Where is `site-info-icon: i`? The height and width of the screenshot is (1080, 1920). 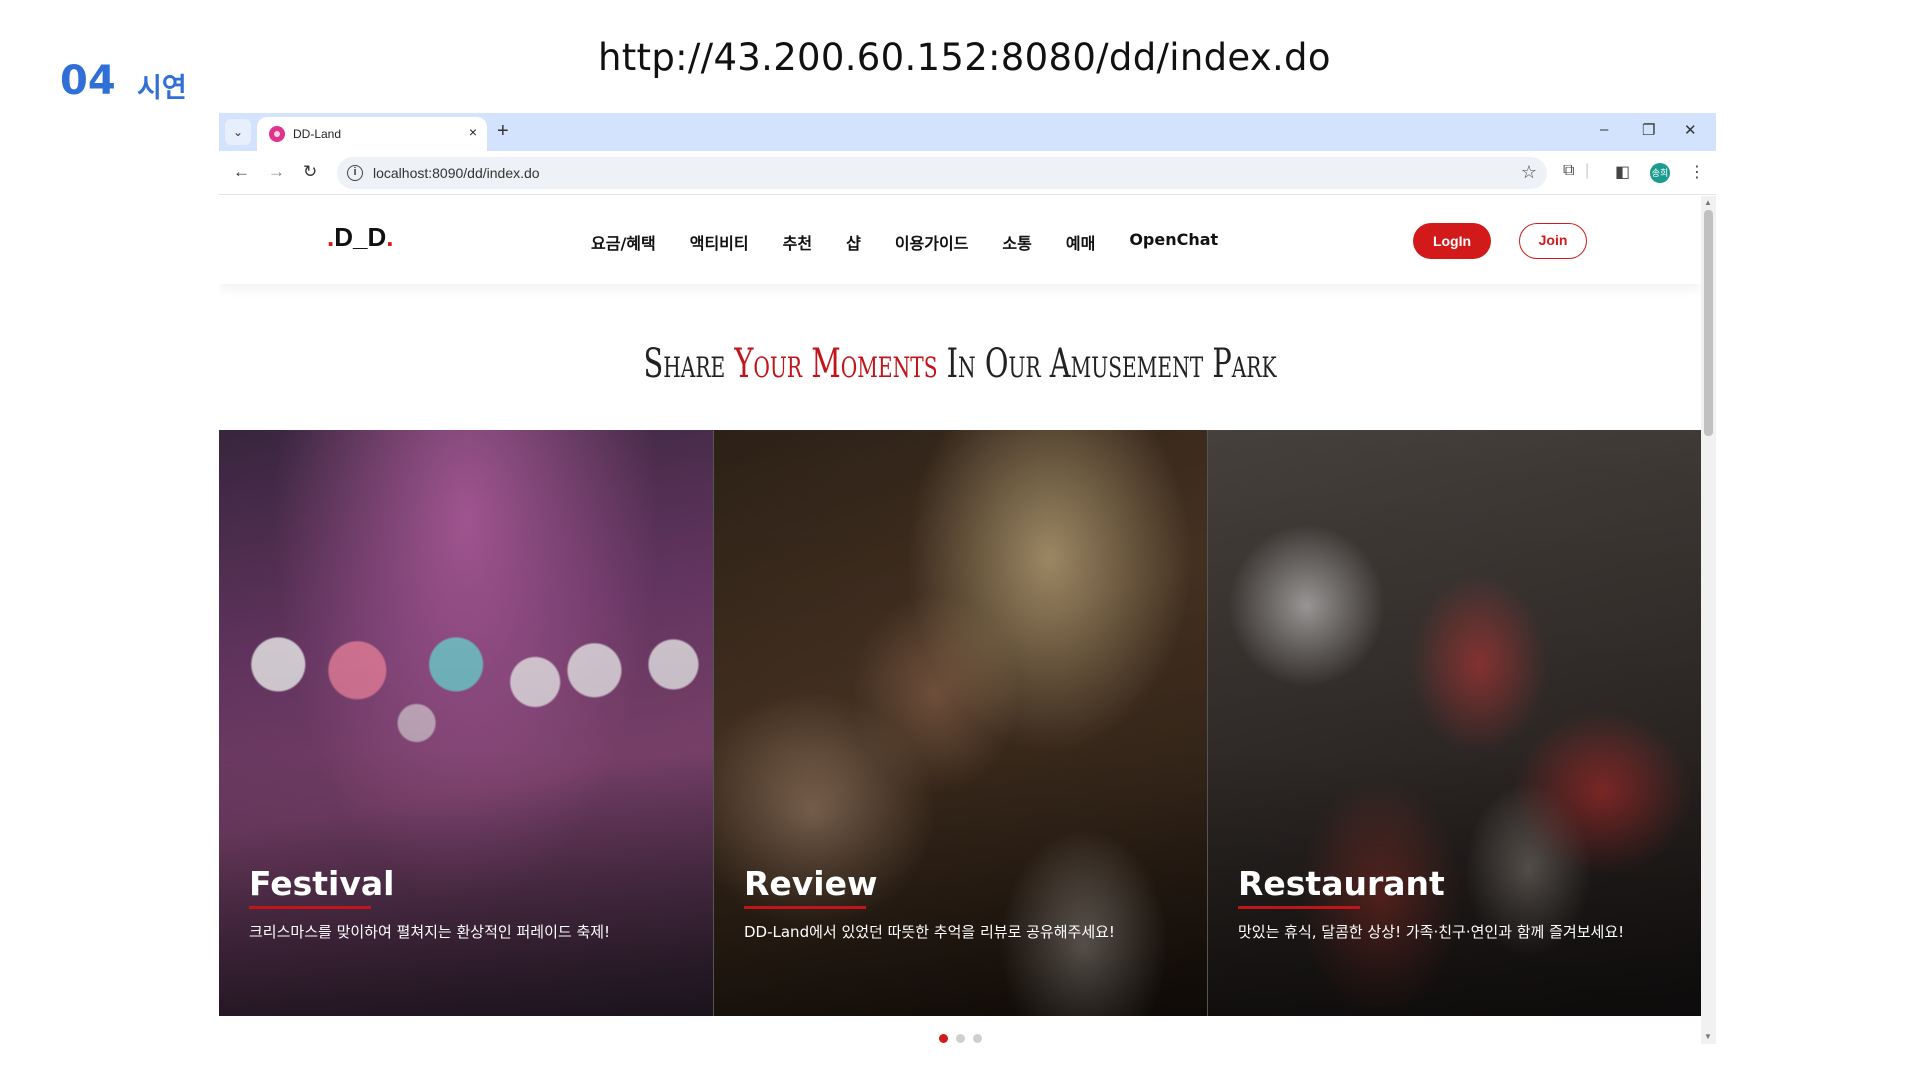 site-info-icon: i is located at coordinates (355, 173).